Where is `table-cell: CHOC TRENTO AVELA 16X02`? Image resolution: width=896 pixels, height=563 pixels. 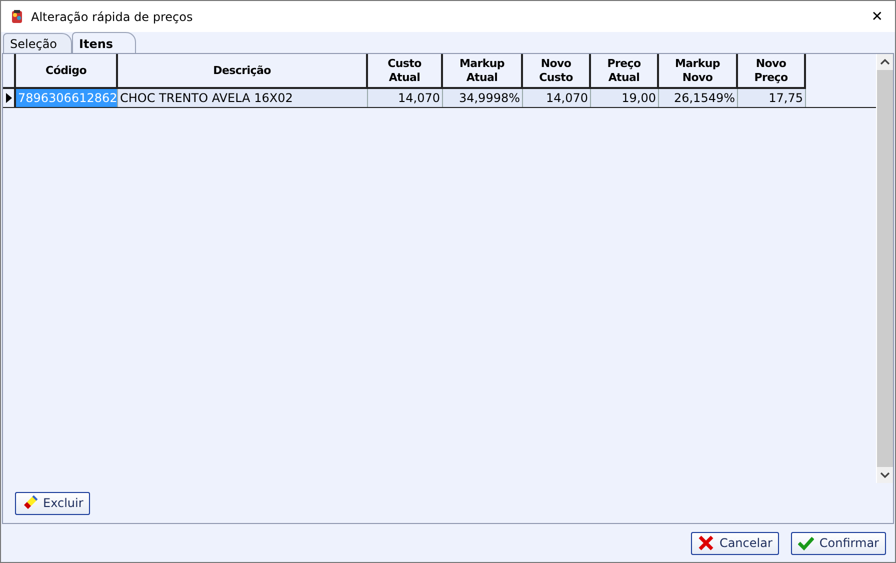
table-cell: CHOC TRENTO AVELA 16X02 is located at coordinates (243, 98).